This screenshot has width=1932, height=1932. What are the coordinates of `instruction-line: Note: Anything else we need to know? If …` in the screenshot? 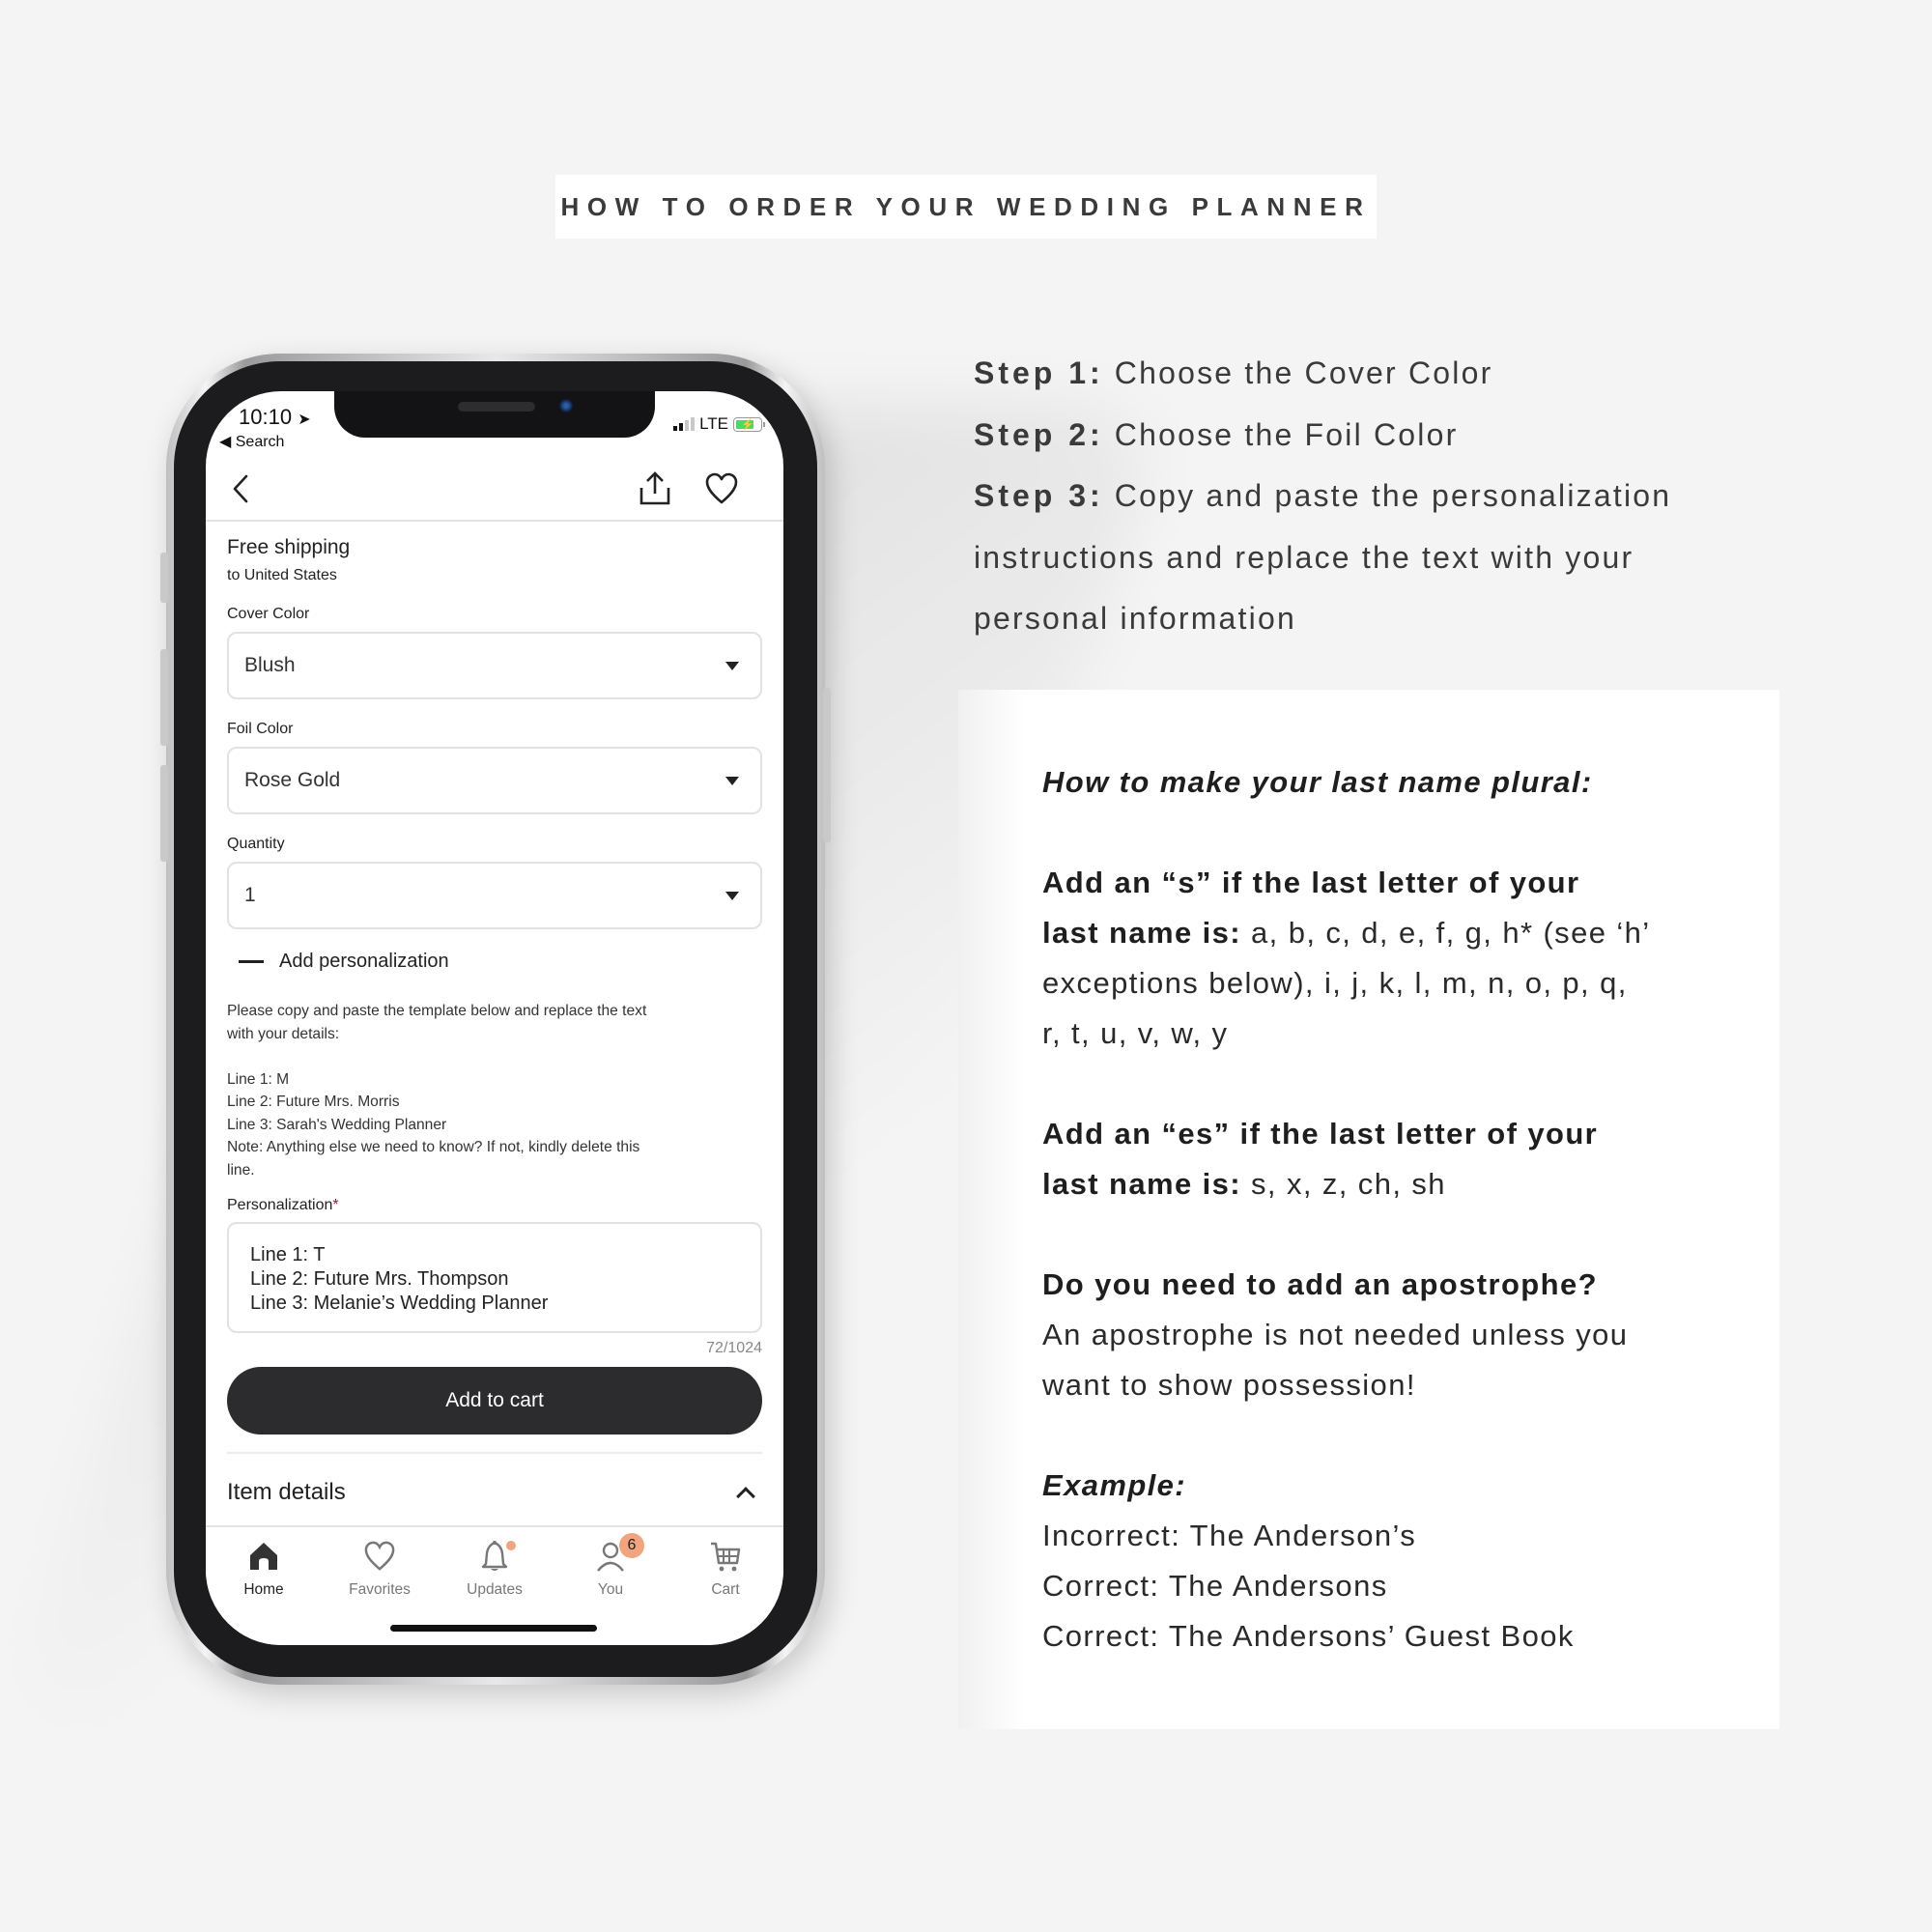 It's located at (433, 1147).